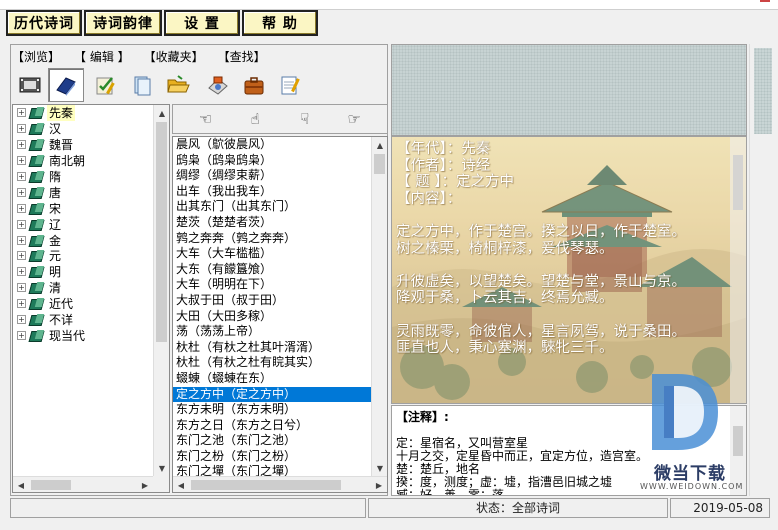 The height and width of the screenshot is (530, 778). Describe the element at coordinates (218, 85) in the screenshot. I see `tools-button` at that location.